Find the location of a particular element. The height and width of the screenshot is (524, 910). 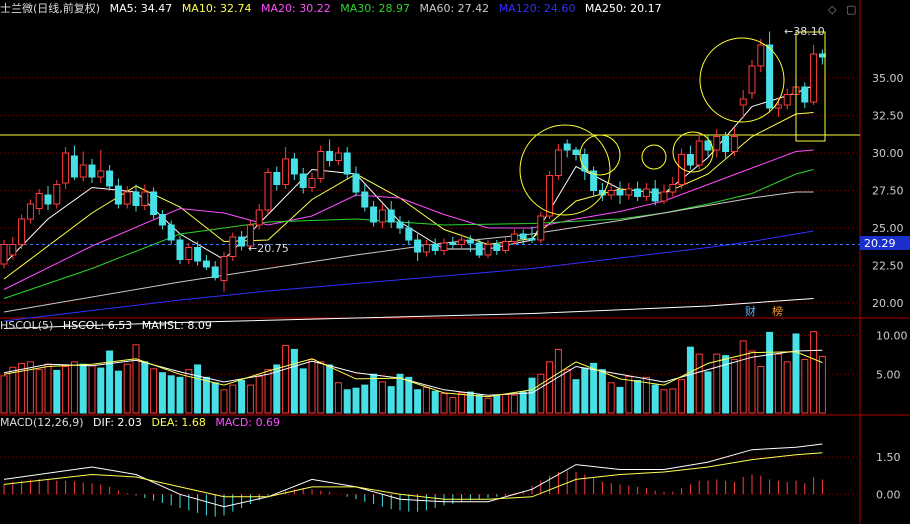

macd-indicator-name: MACD(12,26,9) is located at coordinates (42, 422).